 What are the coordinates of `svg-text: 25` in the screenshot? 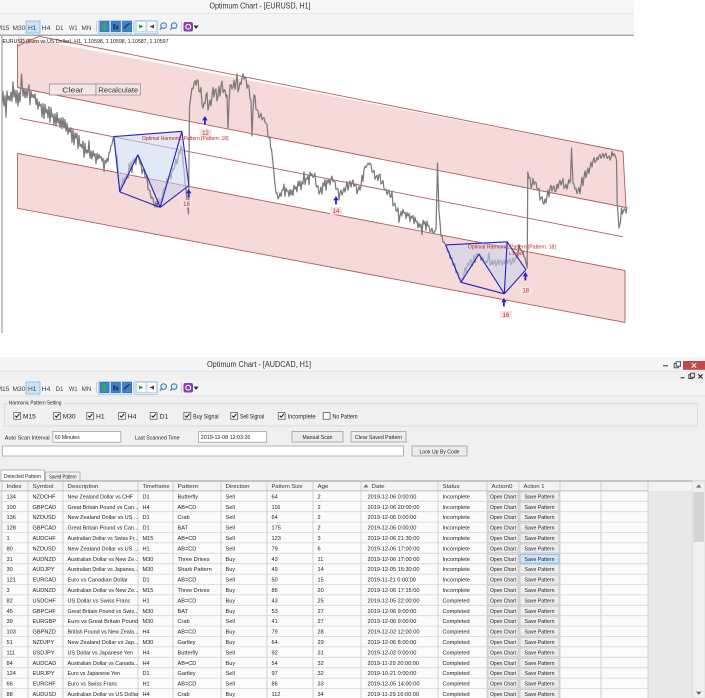 It's located at (321, 601).